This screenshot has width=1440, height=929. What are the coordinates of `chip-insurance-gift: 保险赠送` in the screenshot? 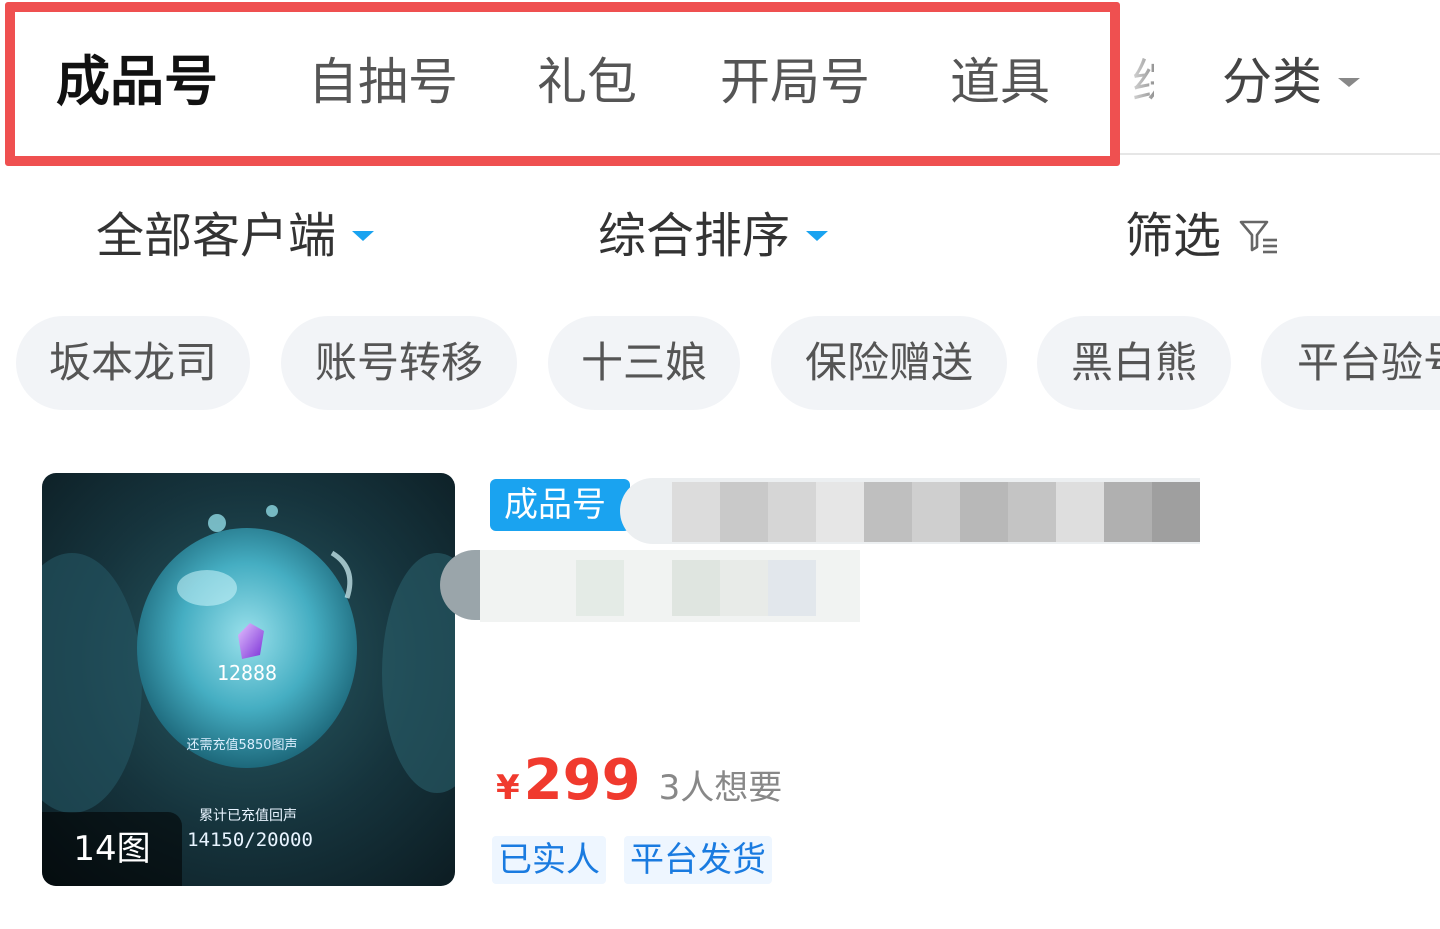 It's located at (889, 363).